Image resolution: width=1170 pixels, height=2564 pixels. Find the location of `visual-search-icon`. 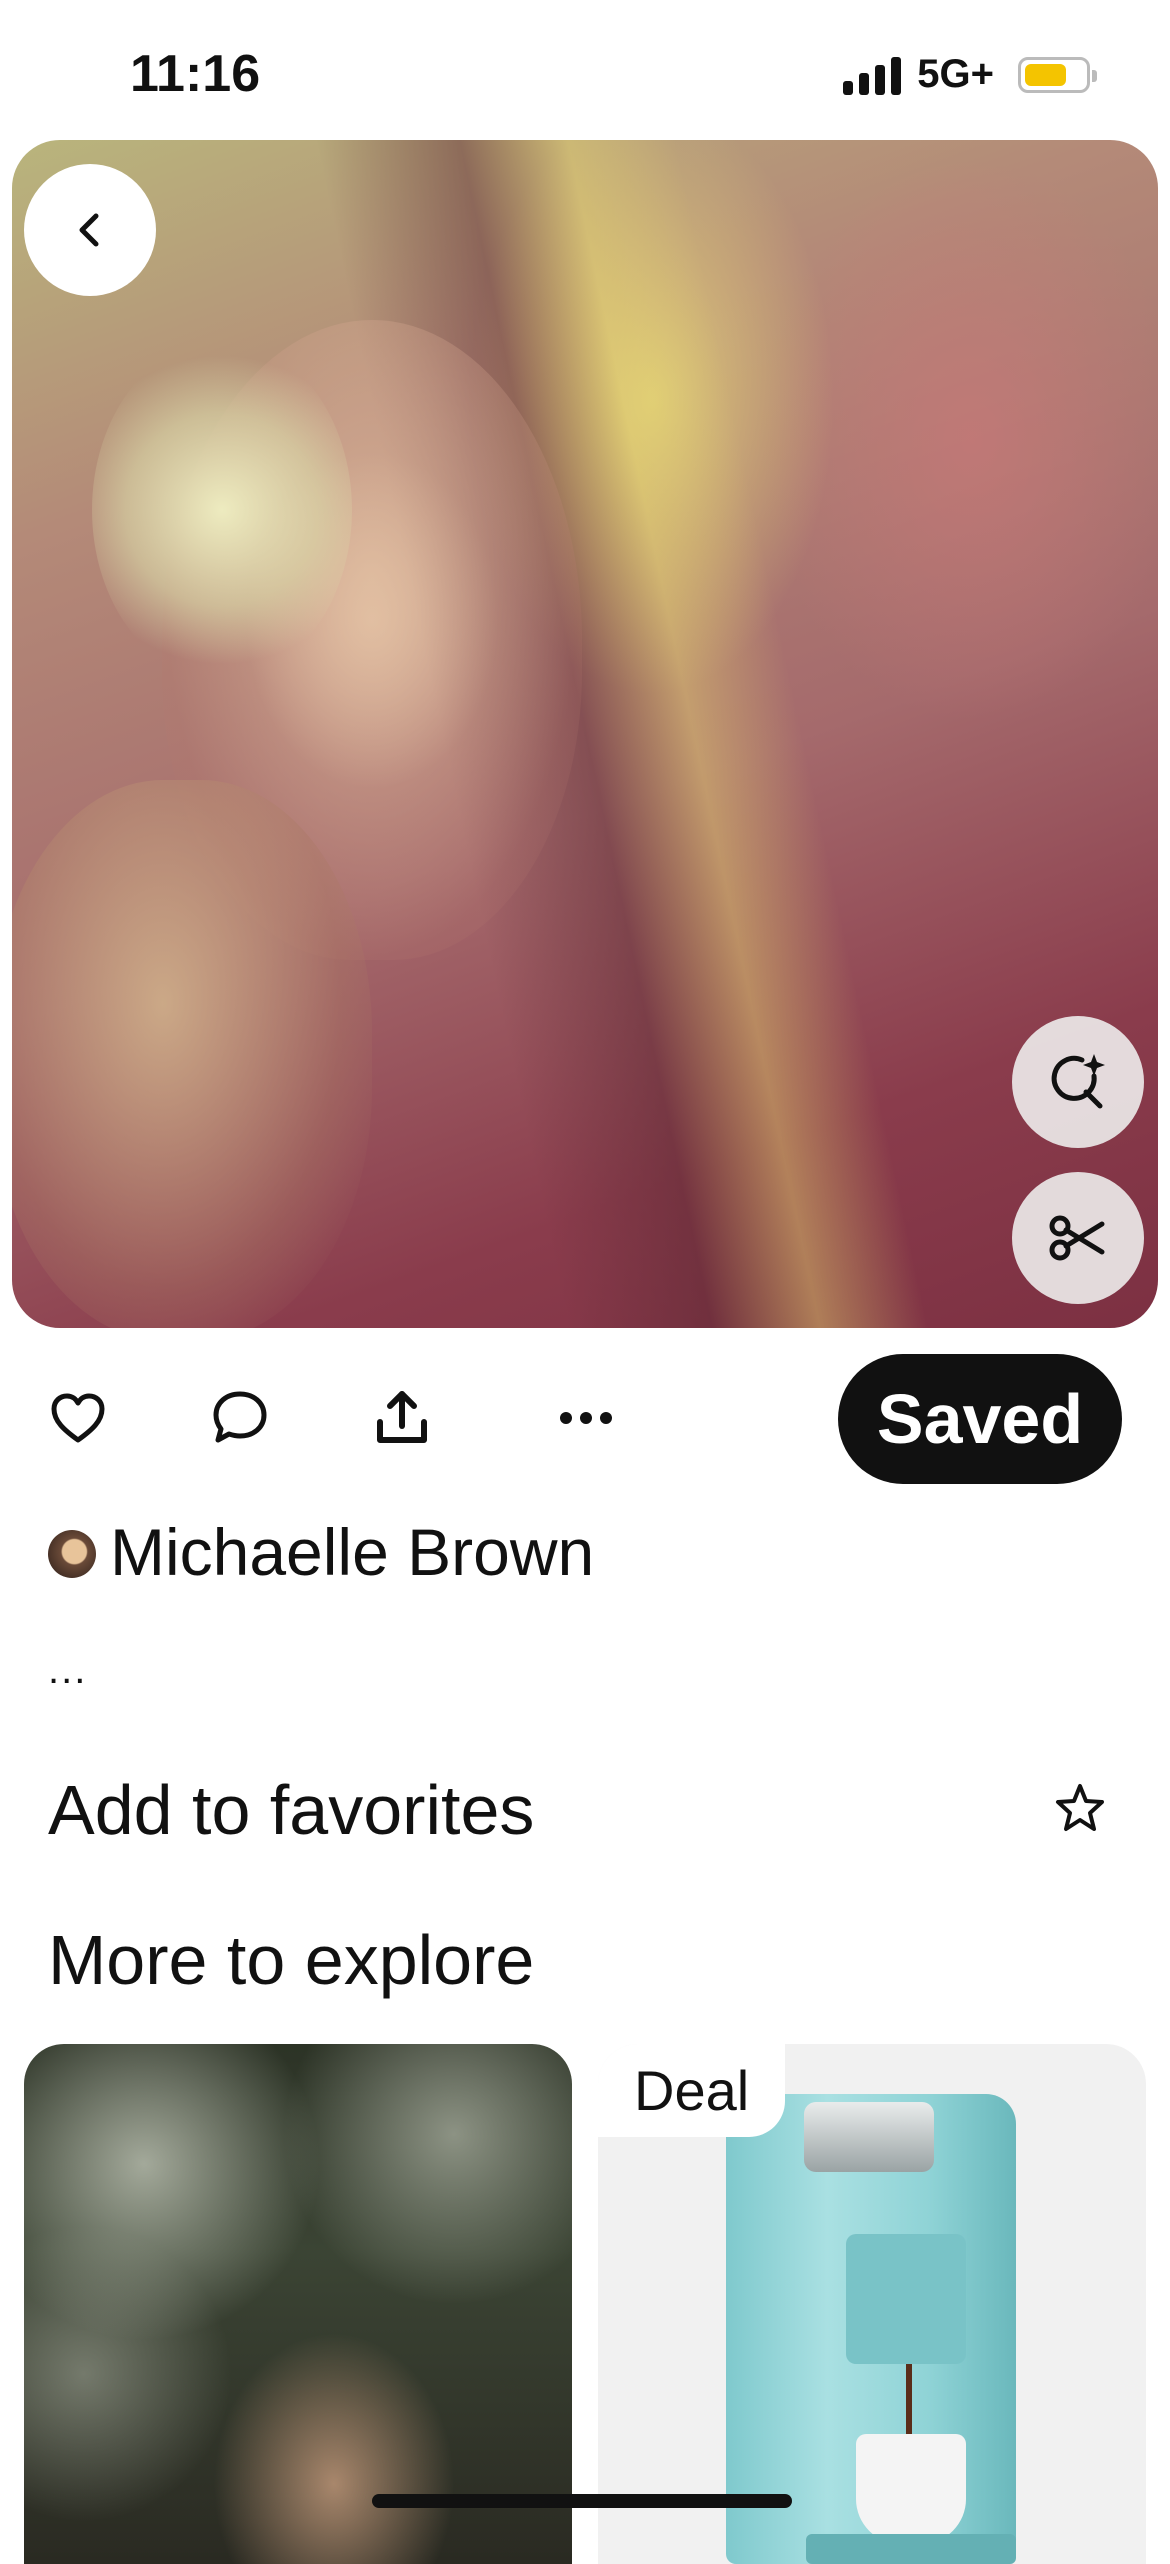

visual-search-icon is located at coordinates (1078, 1081).